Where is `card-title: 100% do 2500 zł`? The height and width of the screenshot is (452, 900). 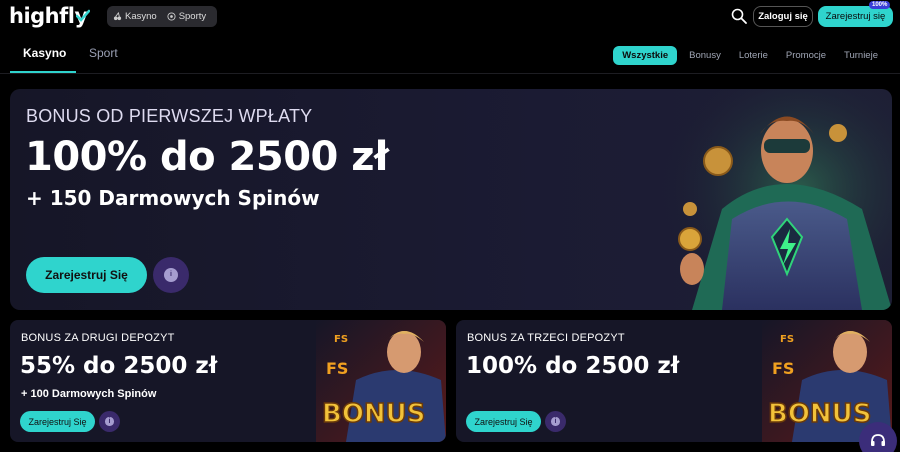
card-title: 100% do 2500 zł is located at coordinates (573, 366).